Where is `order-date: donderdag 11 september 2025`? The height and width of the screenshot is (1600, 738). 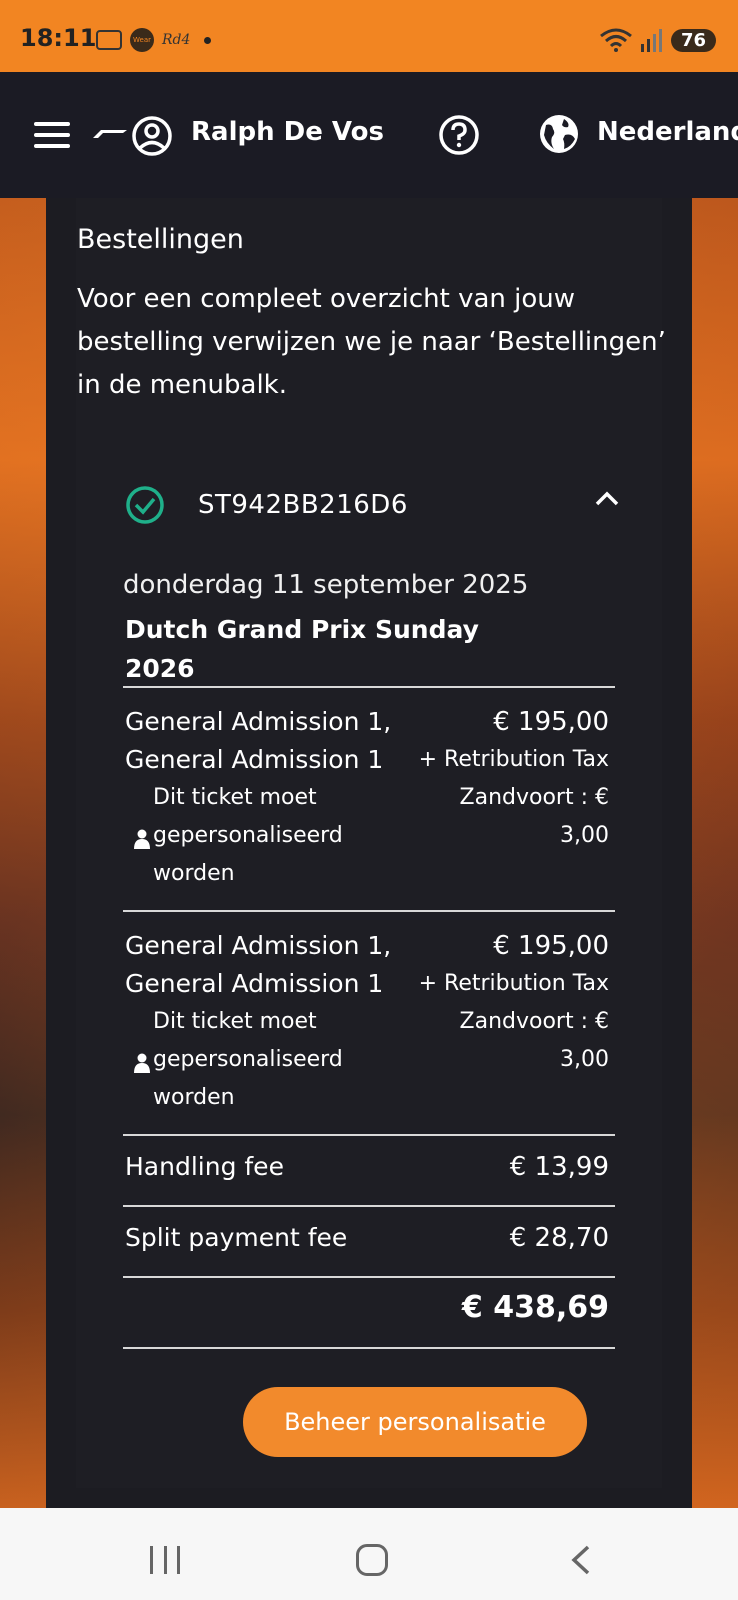
order-date: donderdag 11 september 2025 is located at coordinates (326, 585).